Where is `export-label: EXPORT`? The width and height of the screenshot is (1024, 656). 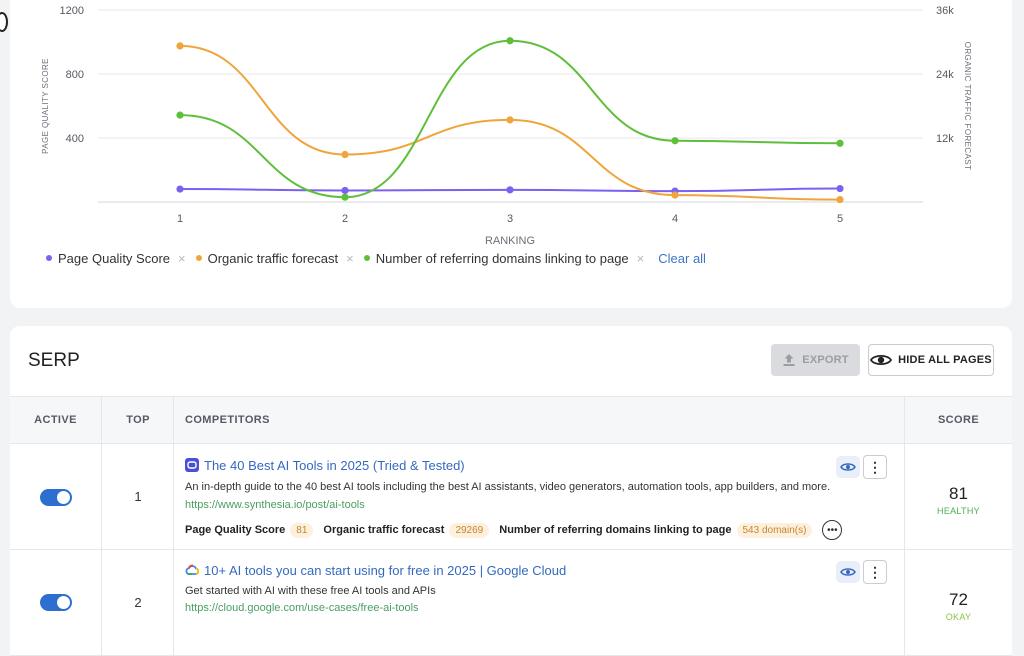
export-label: EXPORT is located at coordinates (825, 360).